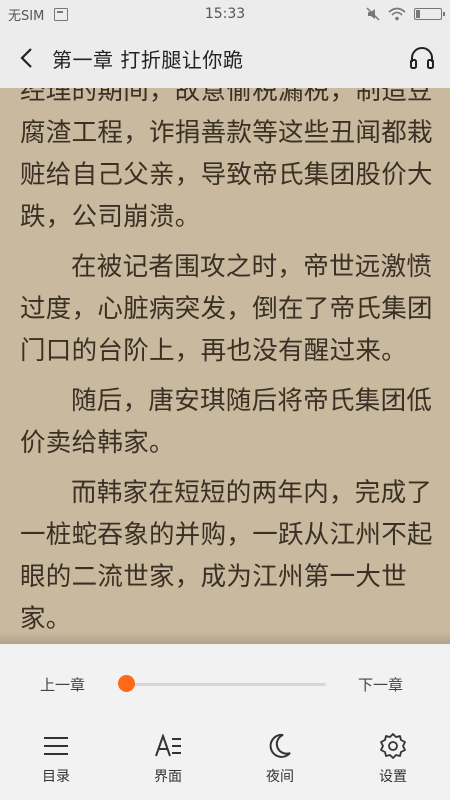 Image resolution: width=450 pixels, height=800 pixels. What do you see at coordinates (225, 638) in the screenshot?
I see `panel-shadow` at bounding box center [225, 638].